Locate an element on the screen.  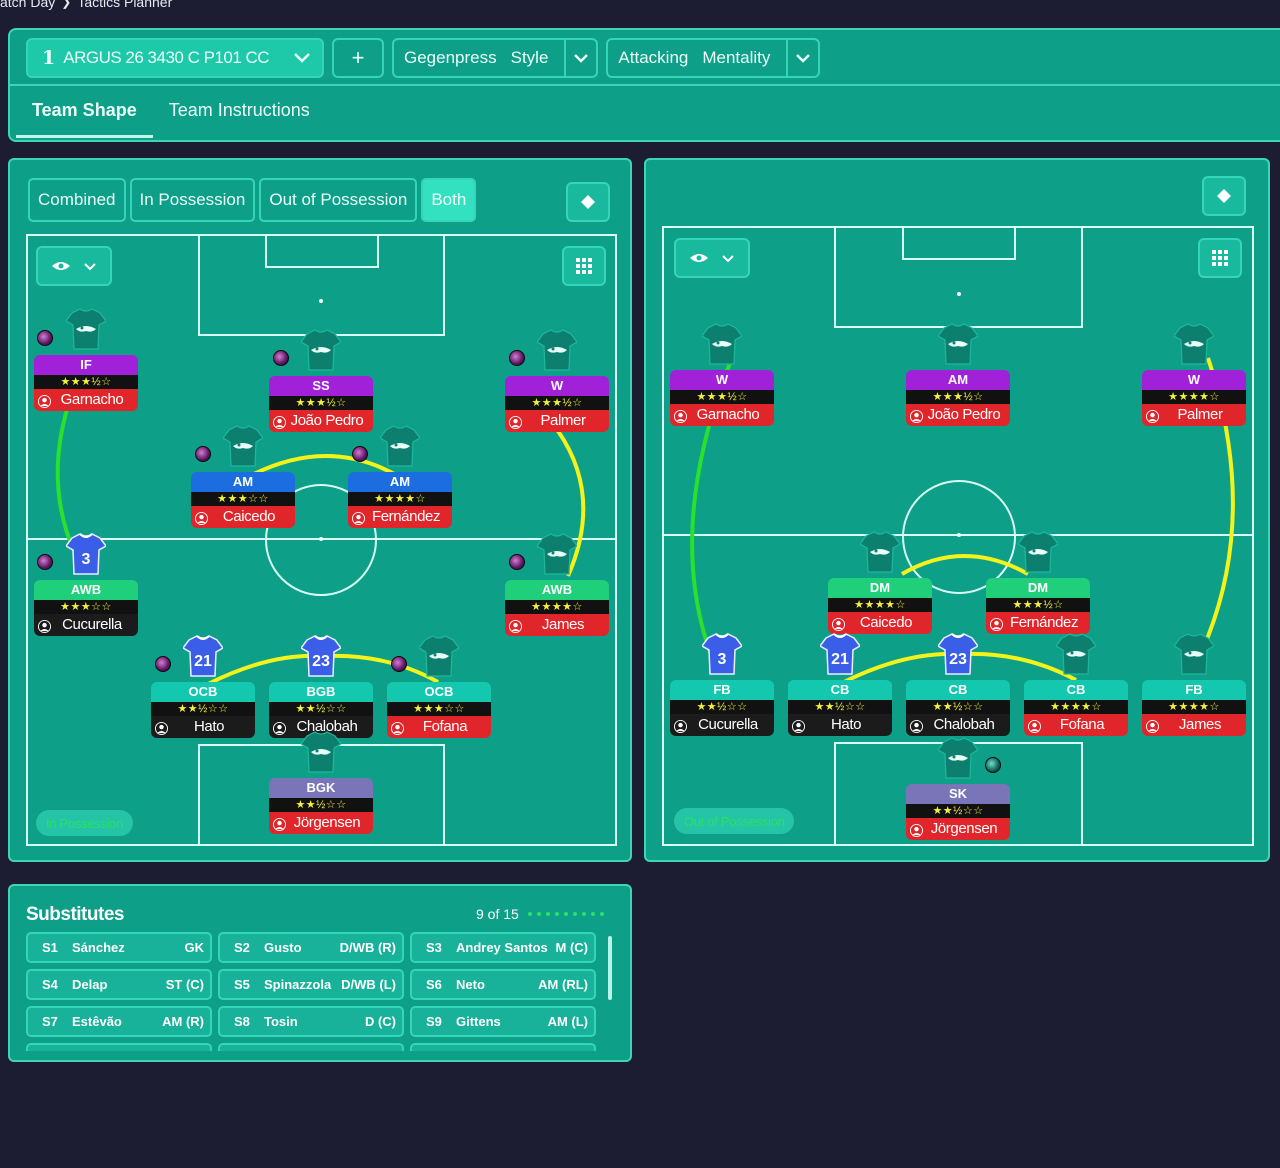
filter-both: Both is located at coordinates (449, 200).